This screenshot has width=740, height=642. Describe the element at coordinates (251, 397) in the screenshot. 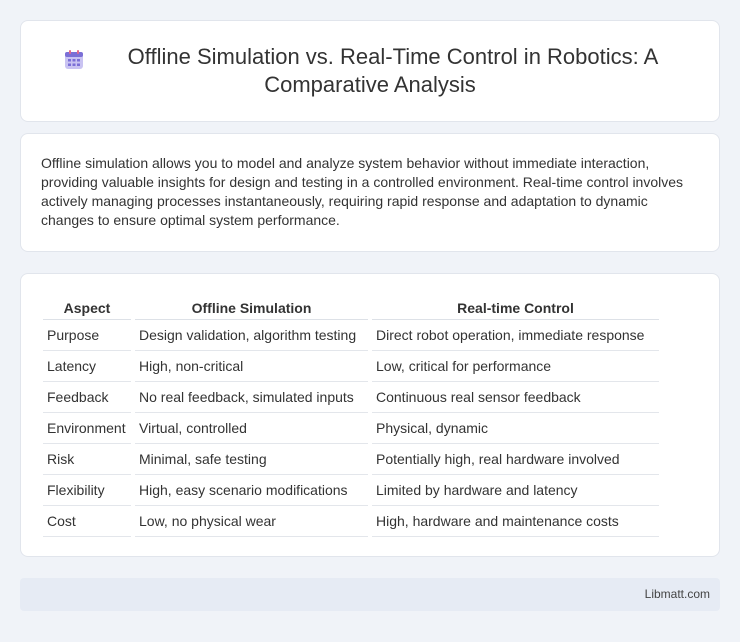

I see `cell-offline: No real feedback, simulated inputs` at that location.